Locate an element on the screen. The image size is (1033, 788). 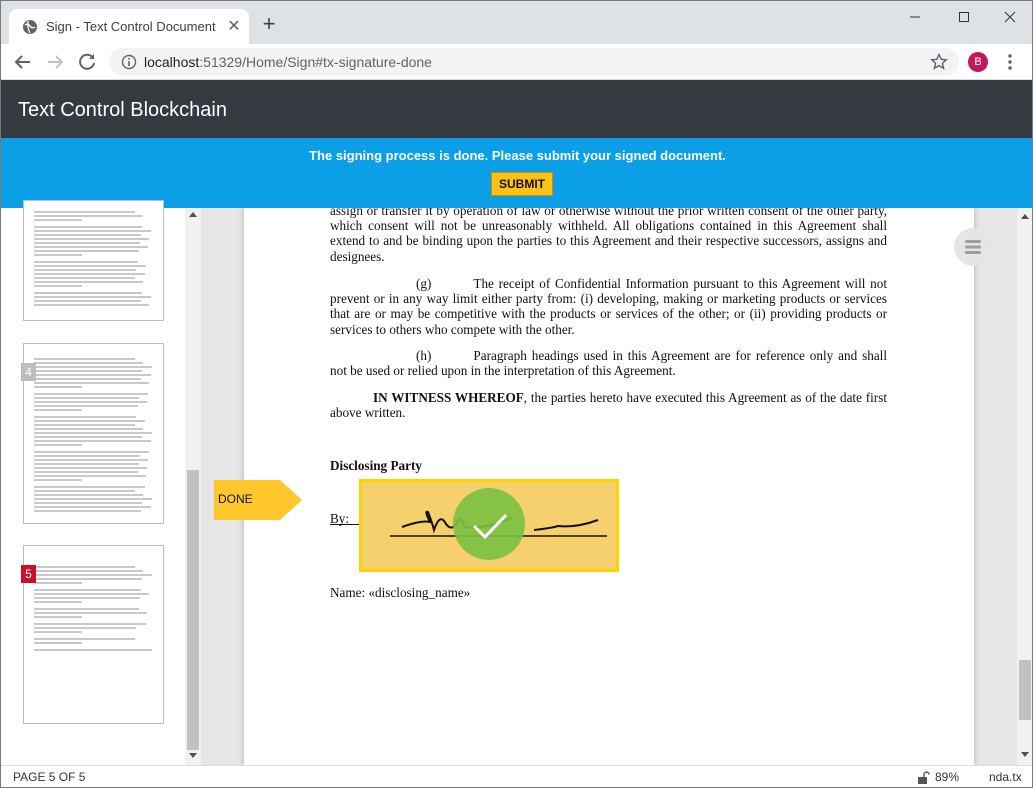
url-host: localhost is located at coordinates (172, 62).